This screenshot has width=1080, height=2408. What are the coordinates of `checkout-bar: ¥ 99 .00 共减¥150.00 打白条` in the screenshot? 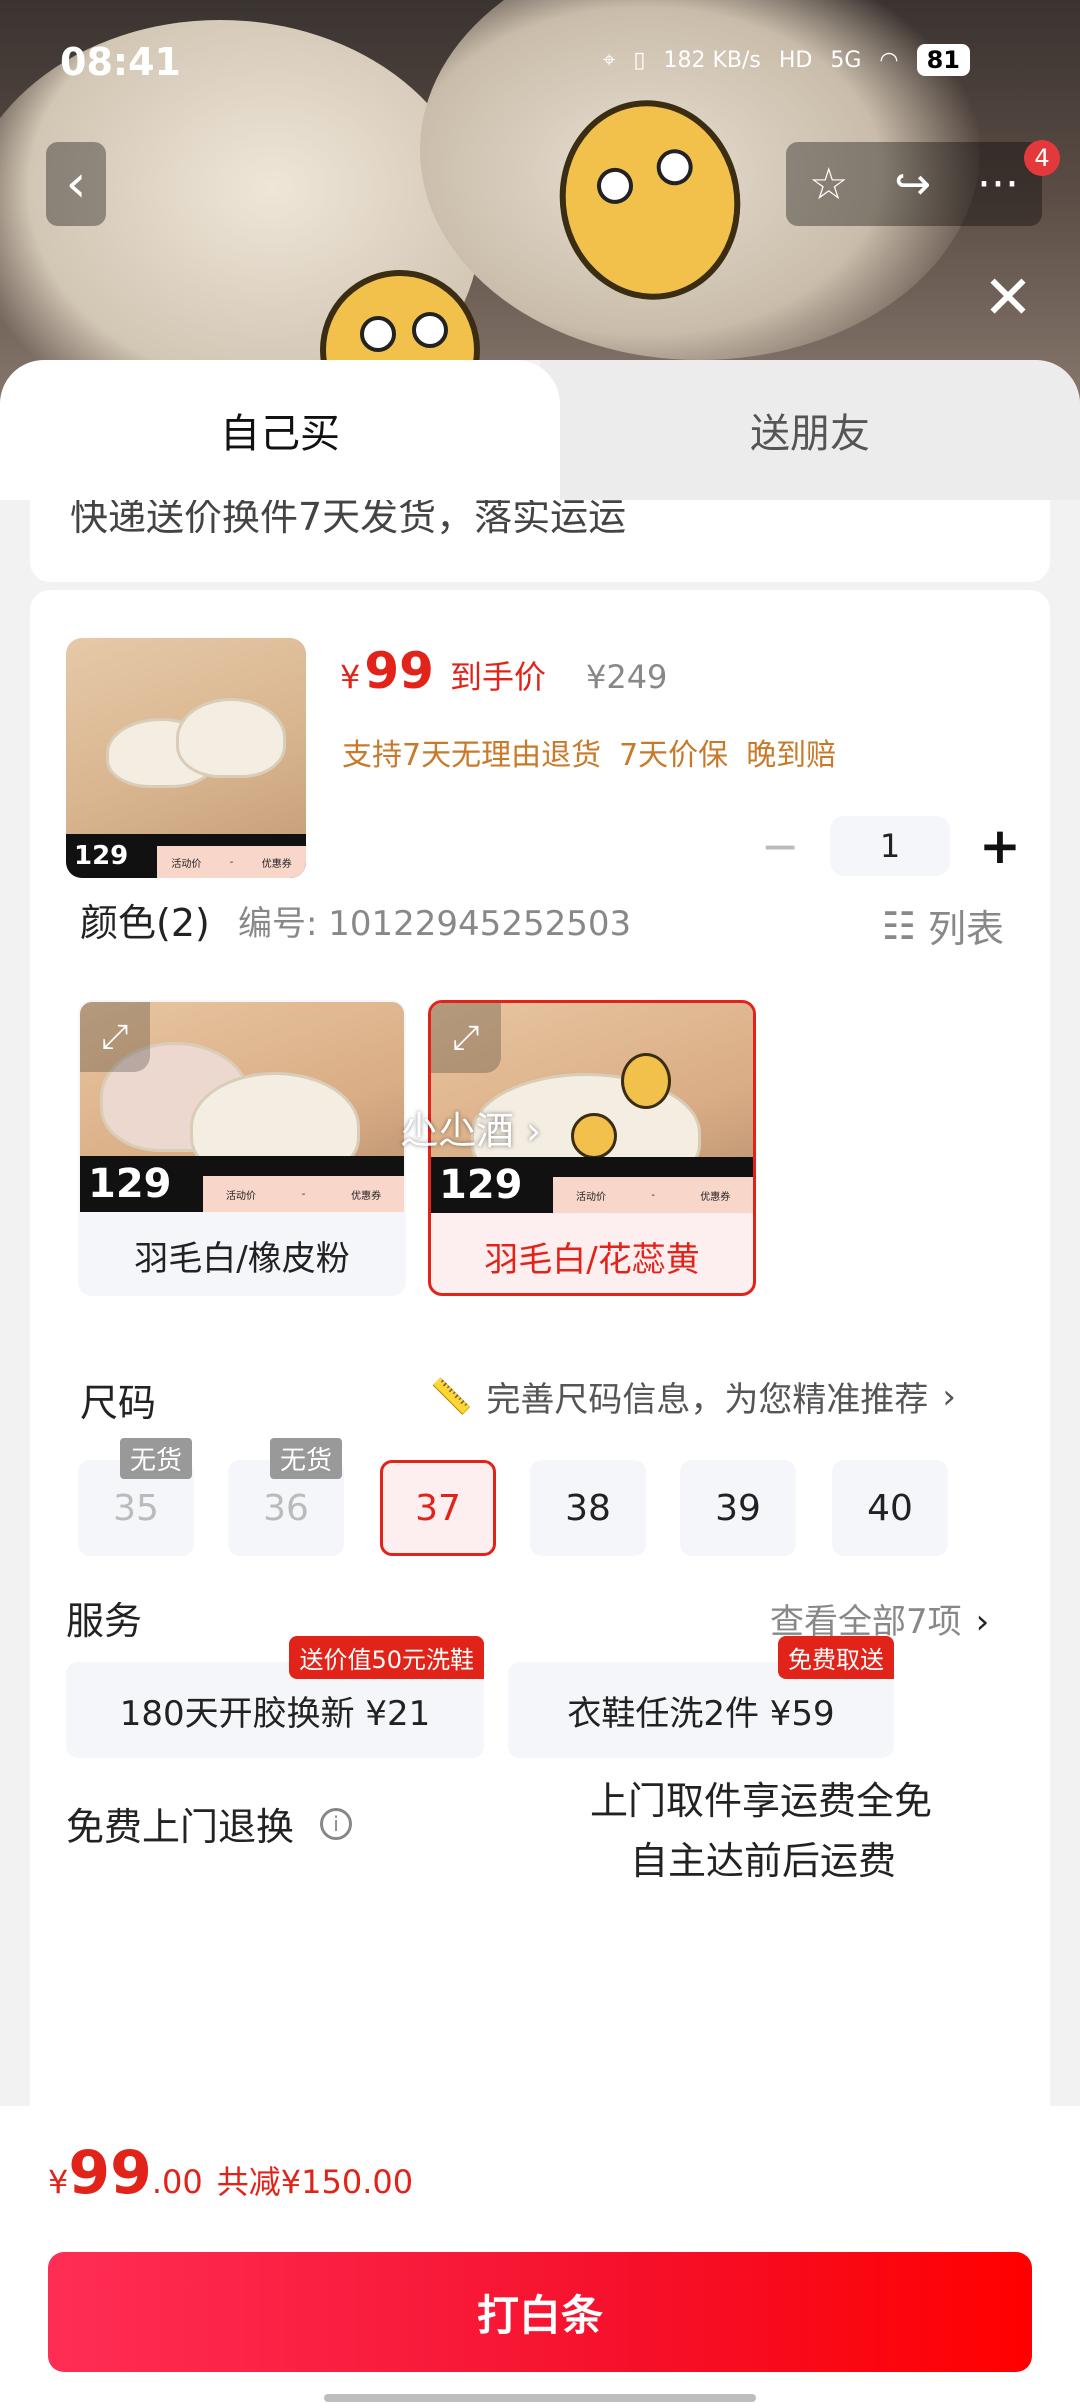 It's located at (540, 2257).